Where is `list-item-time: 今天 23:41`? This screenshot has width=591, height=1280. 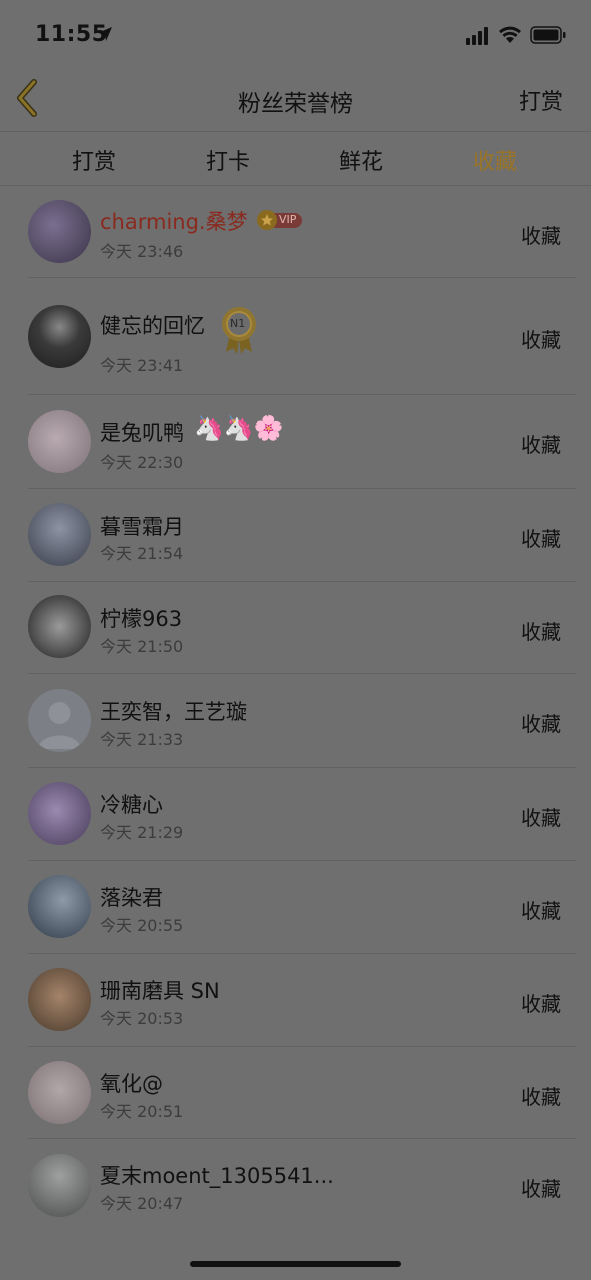 list-item-time: 今天 23:41 is located at coordinates (142, 365).